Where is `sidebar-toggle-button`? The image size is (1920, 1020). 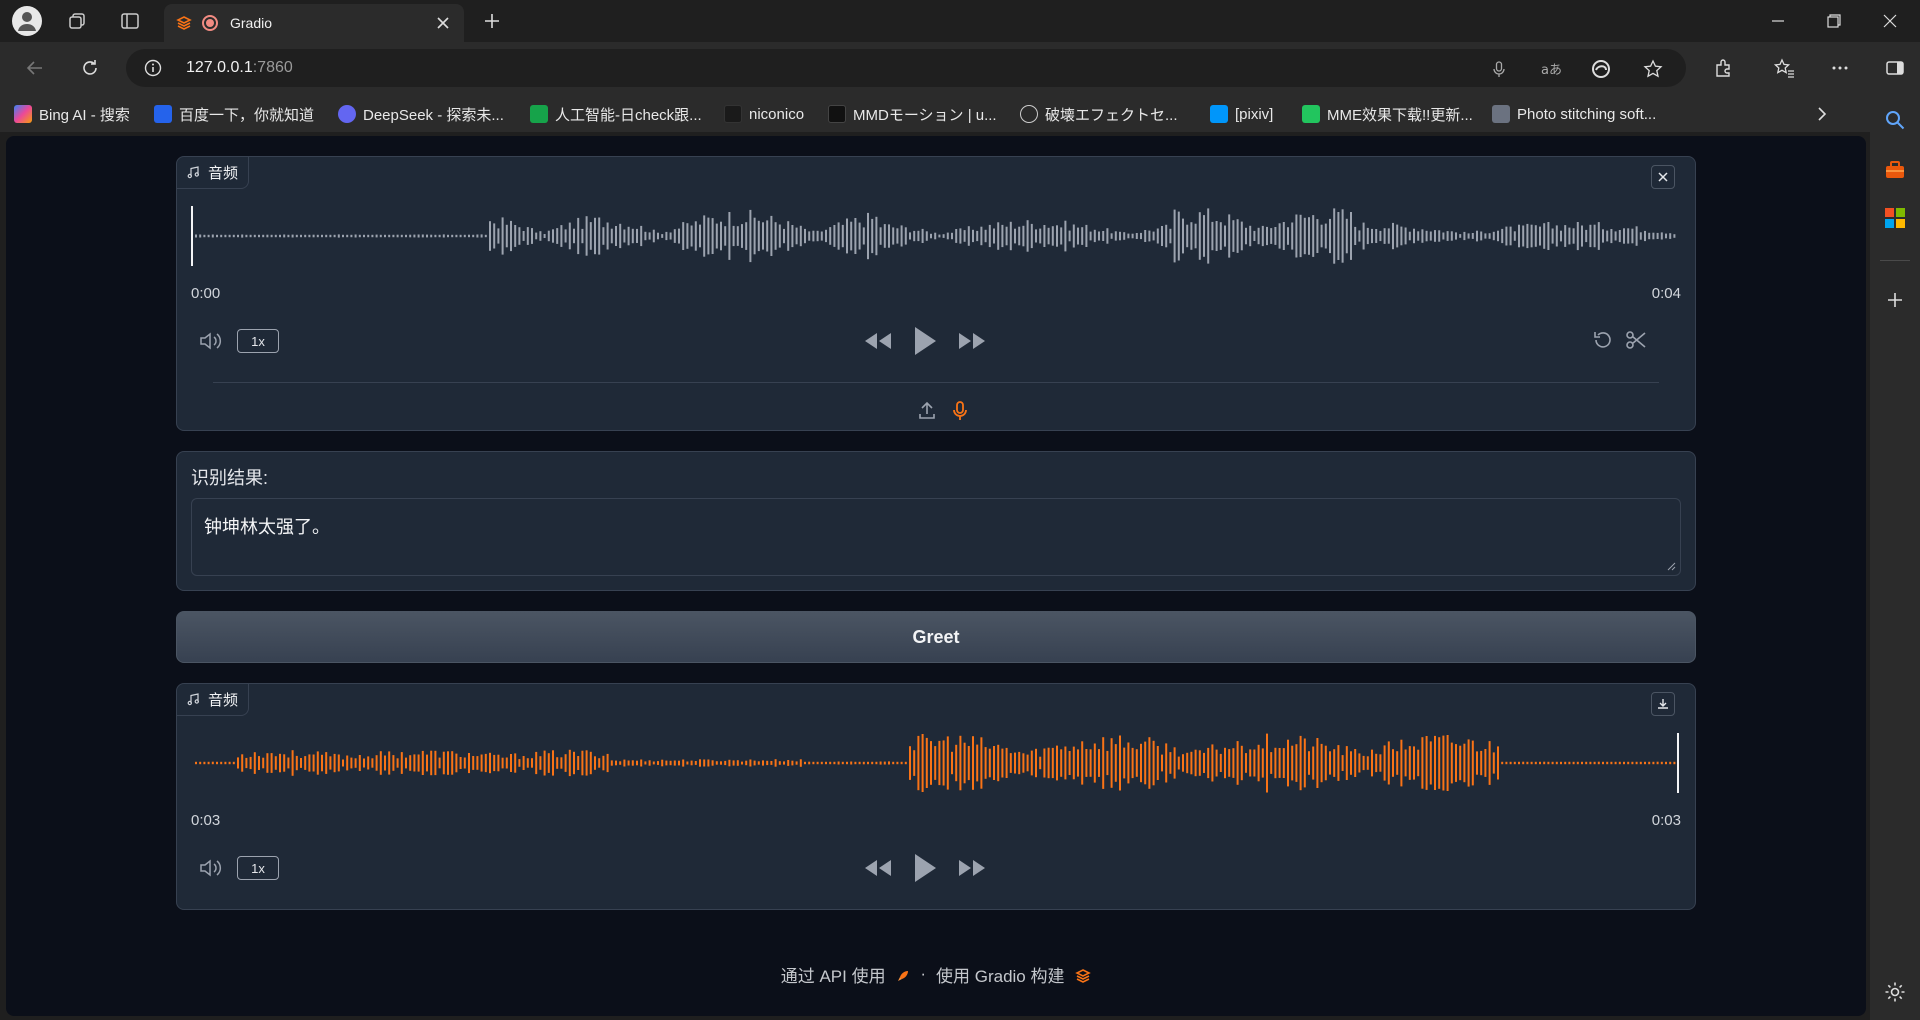 sidebar-toggle-button is located at coordinates (1895, 68).